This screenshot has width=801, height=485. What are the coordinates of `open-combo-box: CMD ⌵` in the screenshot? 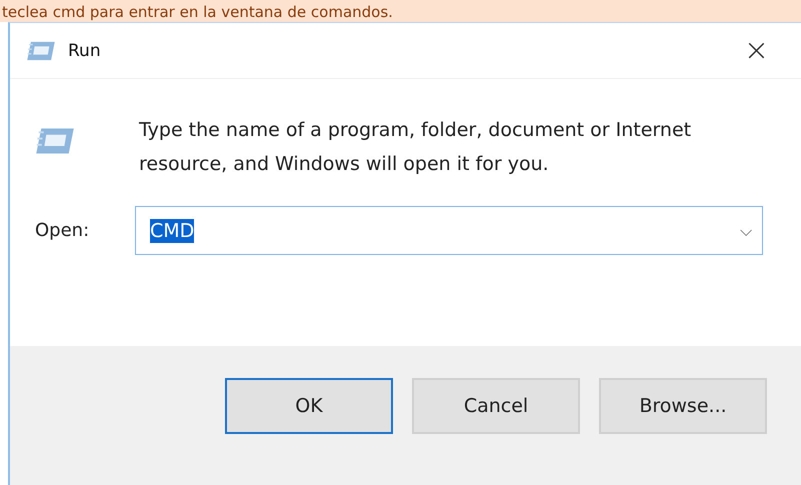 It's located at (449, 230).